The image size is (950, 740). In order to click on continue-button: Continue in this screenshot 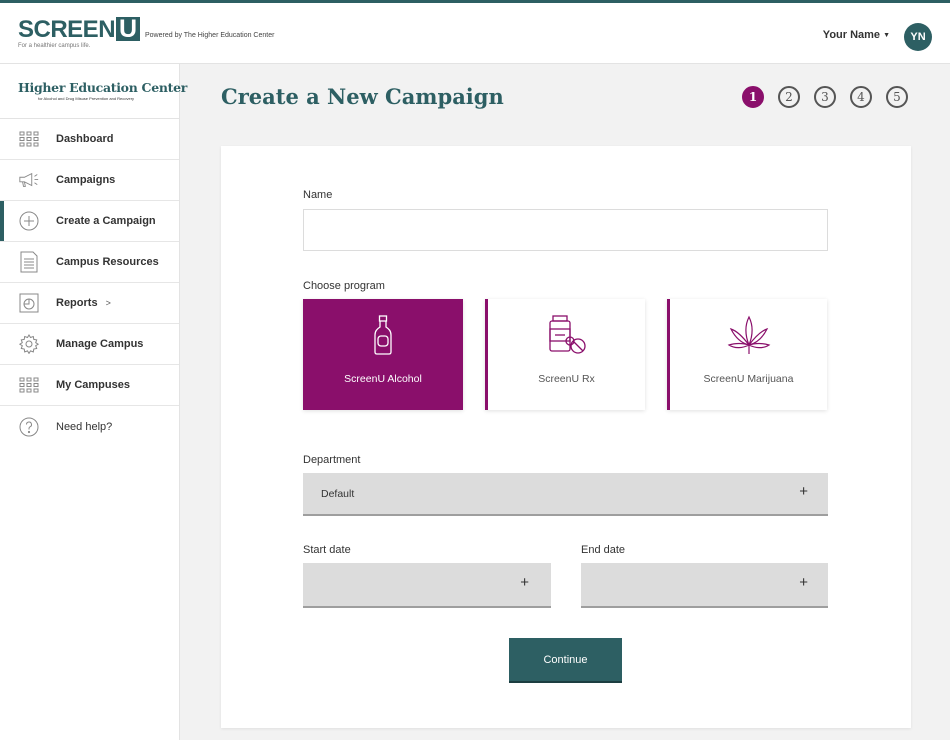, I will do `click(565, 660)`.